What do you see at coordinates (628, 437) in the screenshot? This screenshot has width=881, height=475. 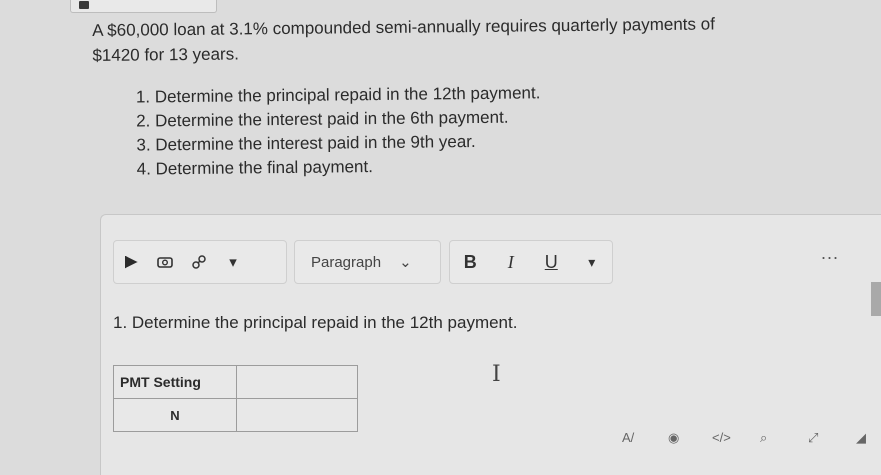 I see `spellcheck-icon: A/` at bounding box center [628, 437].